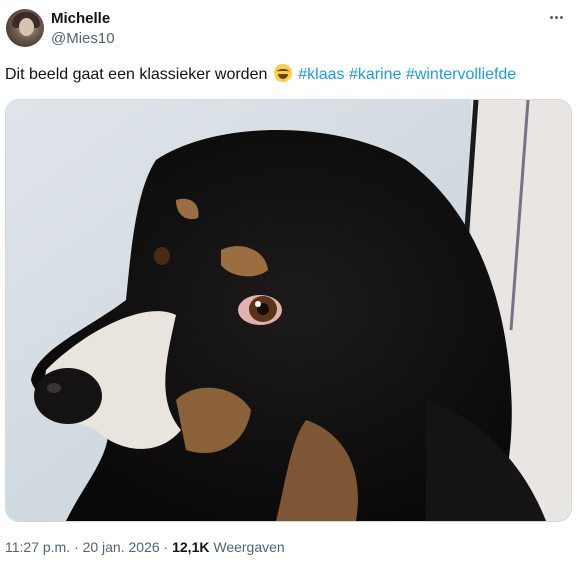  Describe the element at coordinates (556, 17) in the screenshot. I see `more-options-button` at that location.